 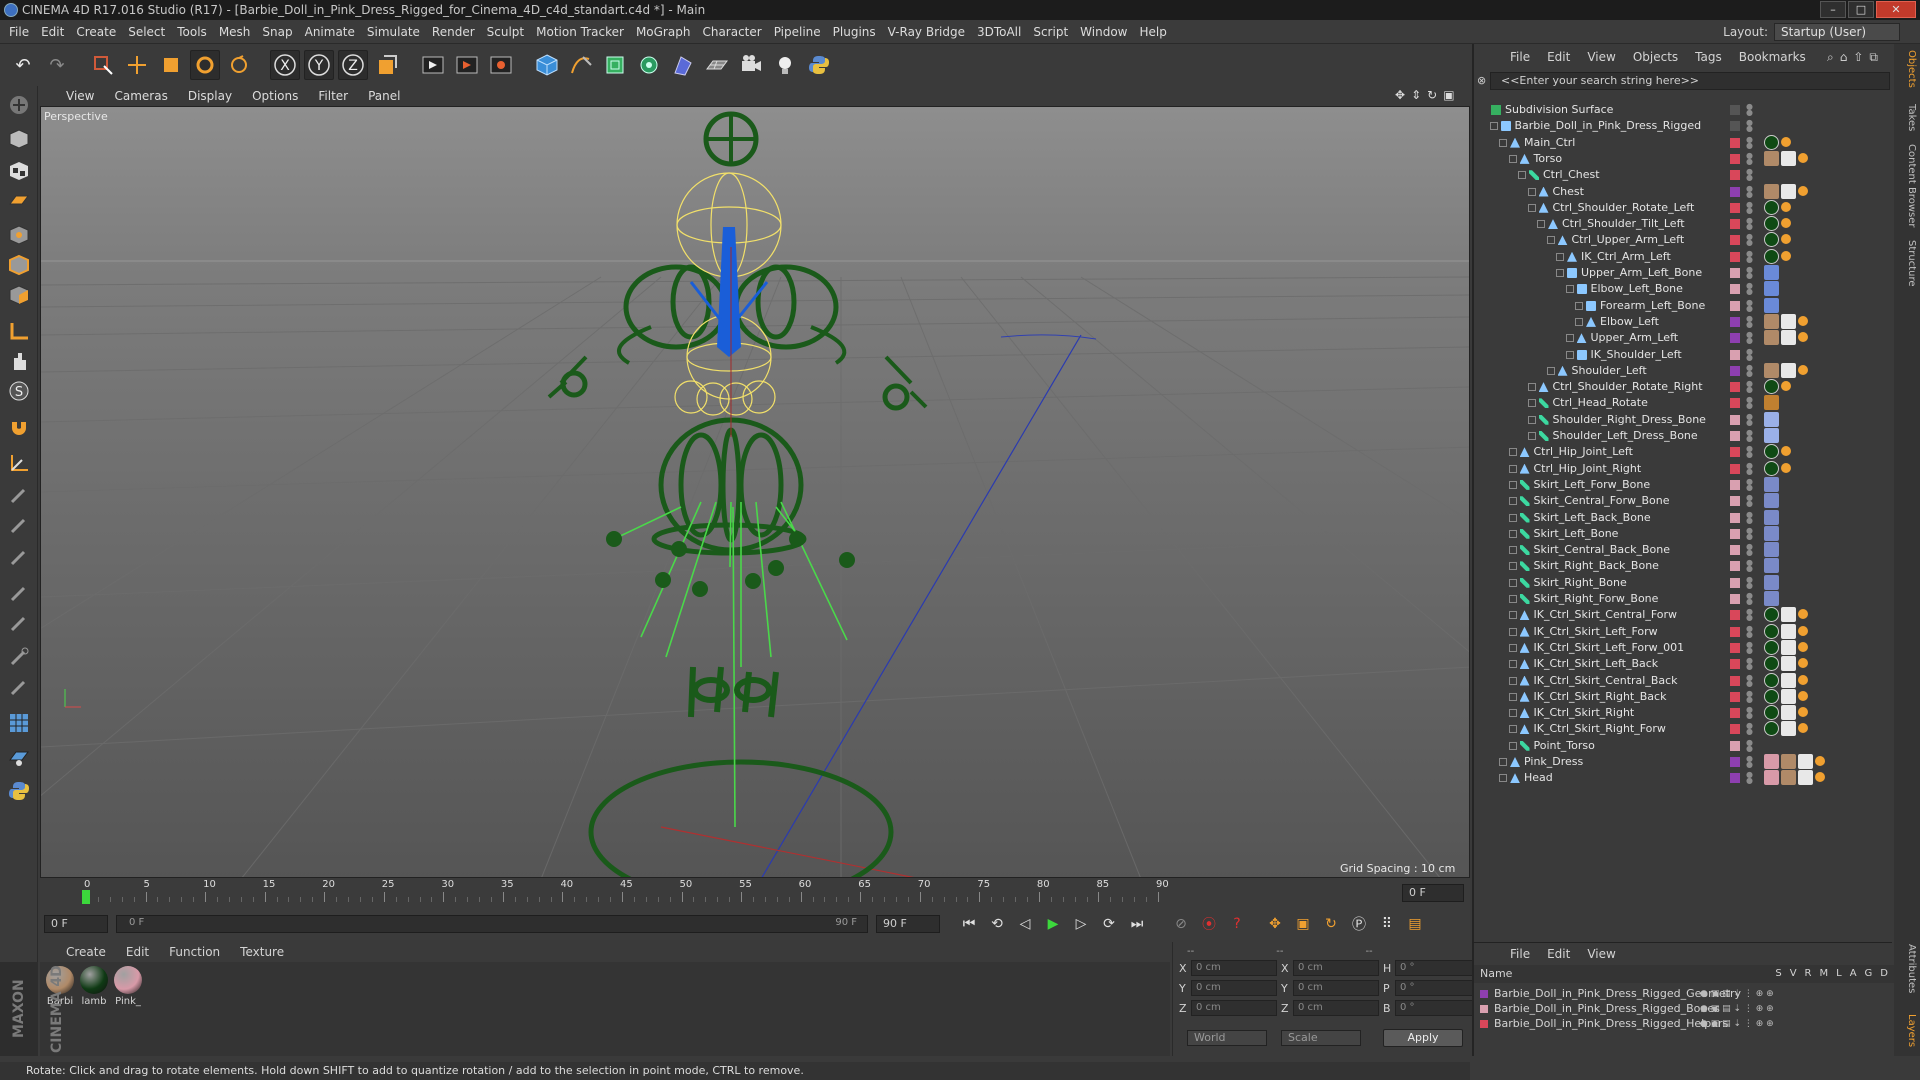 I want to click on ik-tag-icon, so click(x=1771, y=289).